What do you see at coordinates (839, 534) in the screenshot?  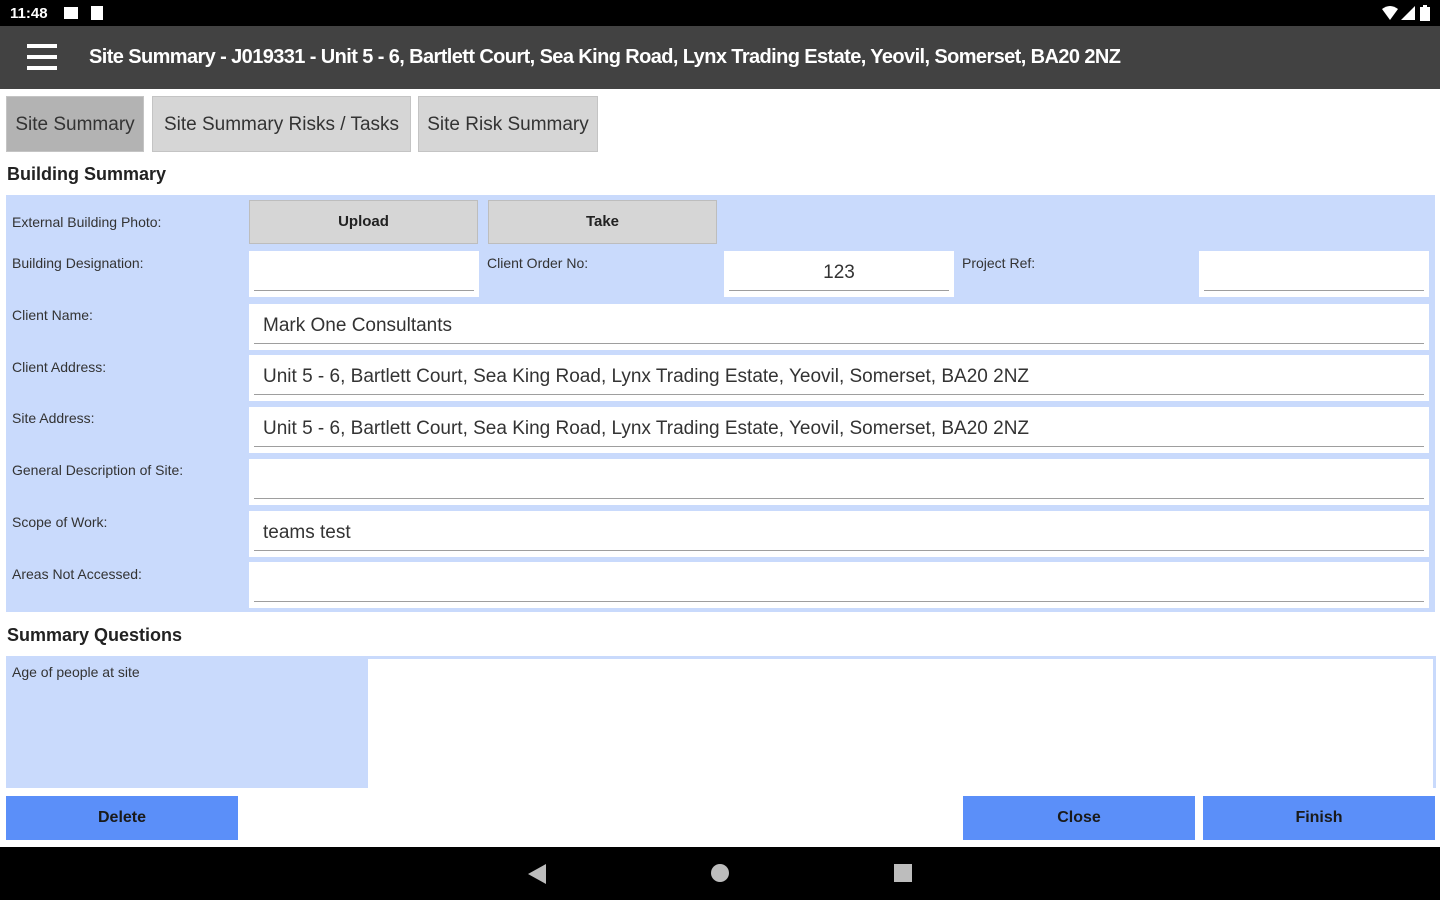 I see `scope-of-work-input: teams test` at bounding box center [839, 534].